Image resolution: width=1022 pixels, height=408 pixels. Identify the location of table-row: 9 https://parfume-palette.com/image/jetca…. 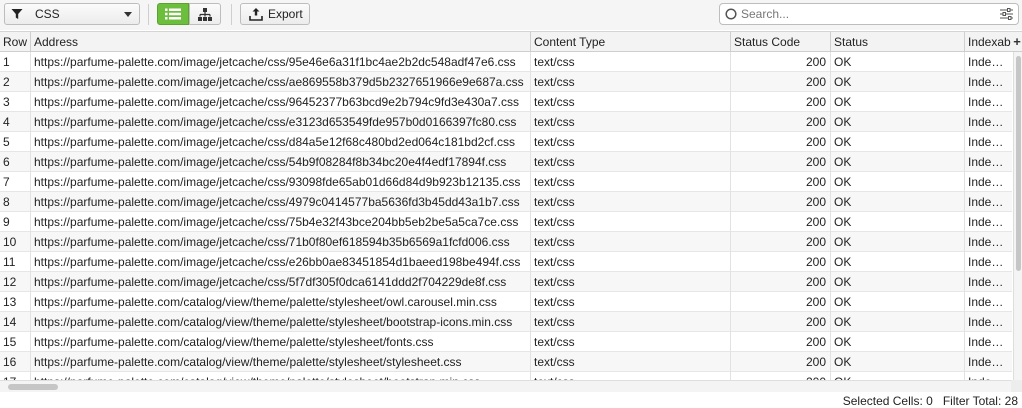
(506, 222).